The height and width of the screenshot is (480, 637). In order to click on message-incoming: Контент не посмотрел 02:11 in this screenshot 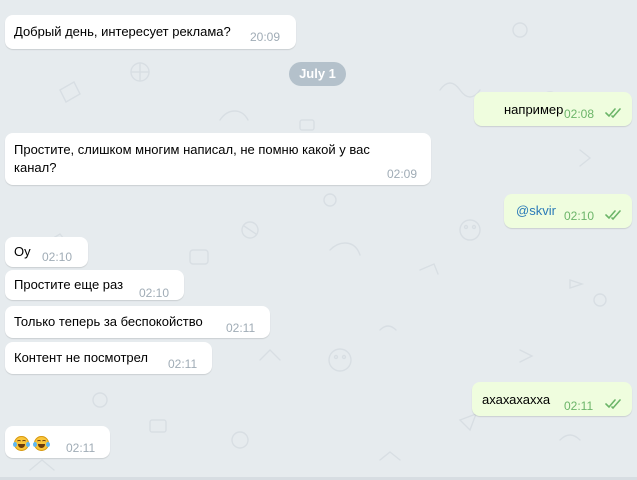, I will do `click(108, 358)`.